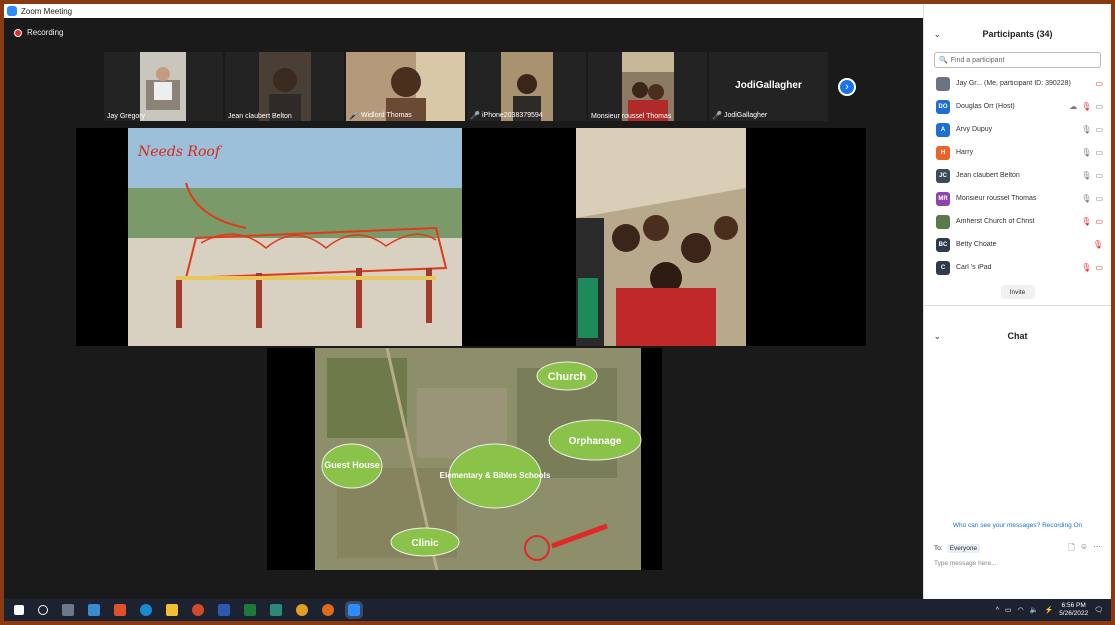 The height and width of the screenshot is (625, 1115). What do you see at coordinates (1017, 267) in the screenshot?
I see `participant-row: C Carl 's iPad 🎙 ▭` at bounding box center [1017, 267].